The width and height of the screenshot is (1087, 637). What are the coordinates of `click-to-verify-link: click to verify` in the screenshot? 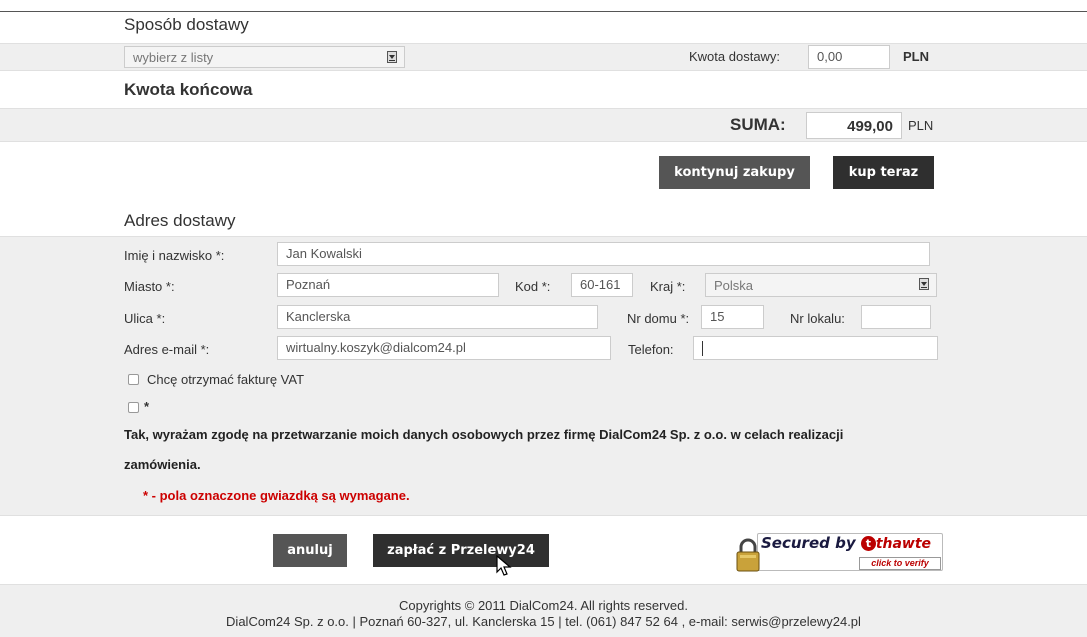 It's located at (900, 563).